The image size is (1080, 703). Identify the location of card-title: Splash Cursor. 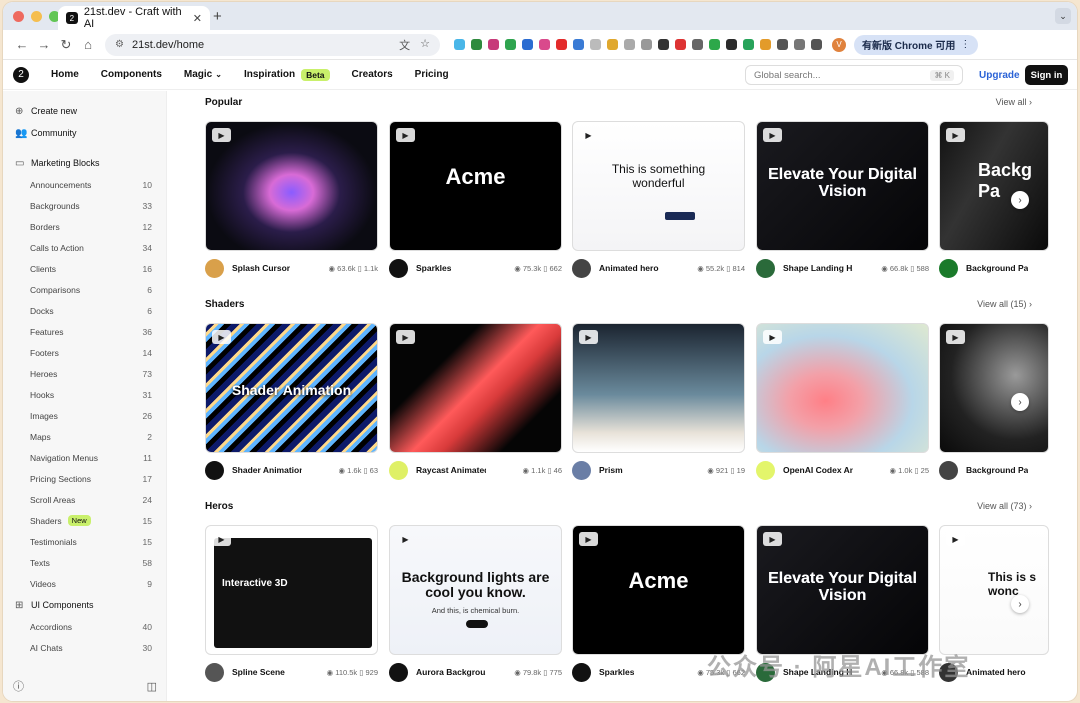
(261, 268).